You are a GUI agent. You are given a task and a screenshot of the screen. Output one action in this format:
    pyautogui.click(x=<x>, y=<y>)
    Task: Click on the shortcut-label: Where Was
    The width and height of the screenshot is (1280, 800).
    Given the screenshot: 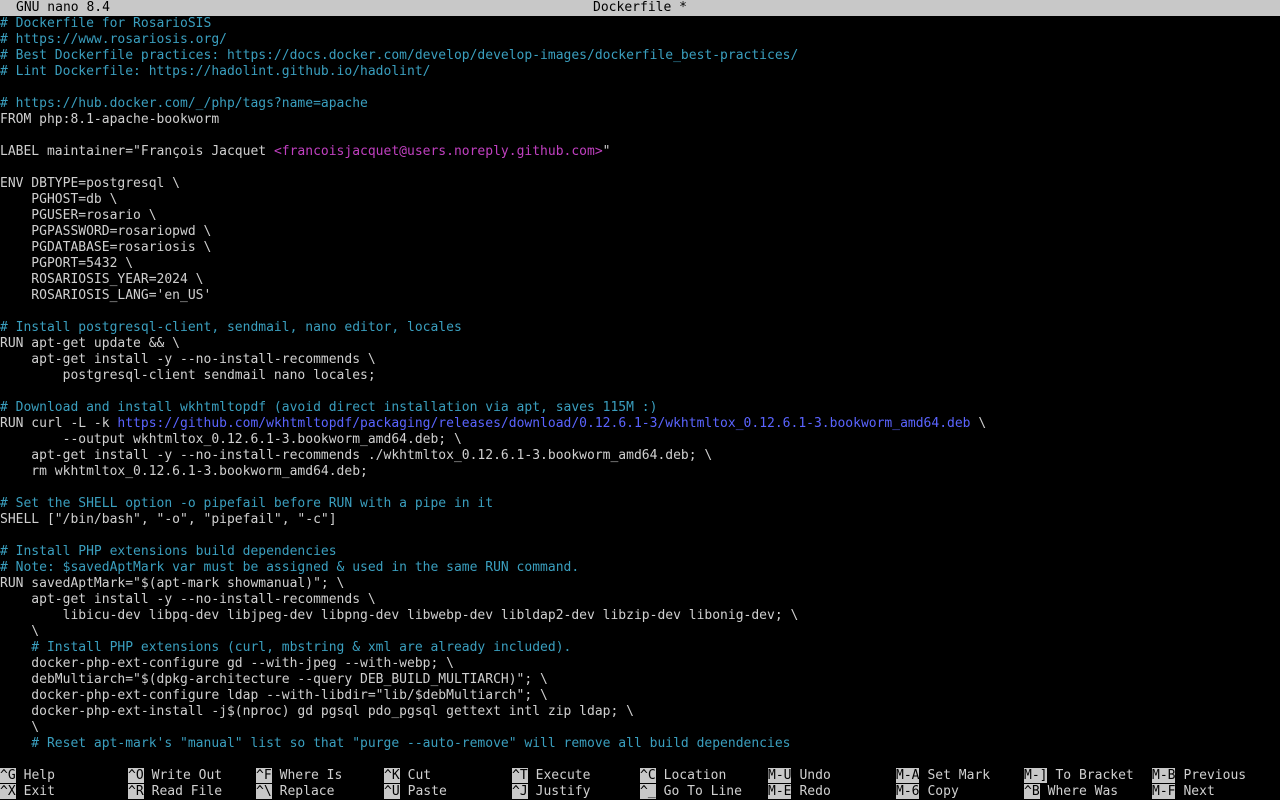 What is the action you would take?
    pyautogui.click(x=1083, y=791)
    